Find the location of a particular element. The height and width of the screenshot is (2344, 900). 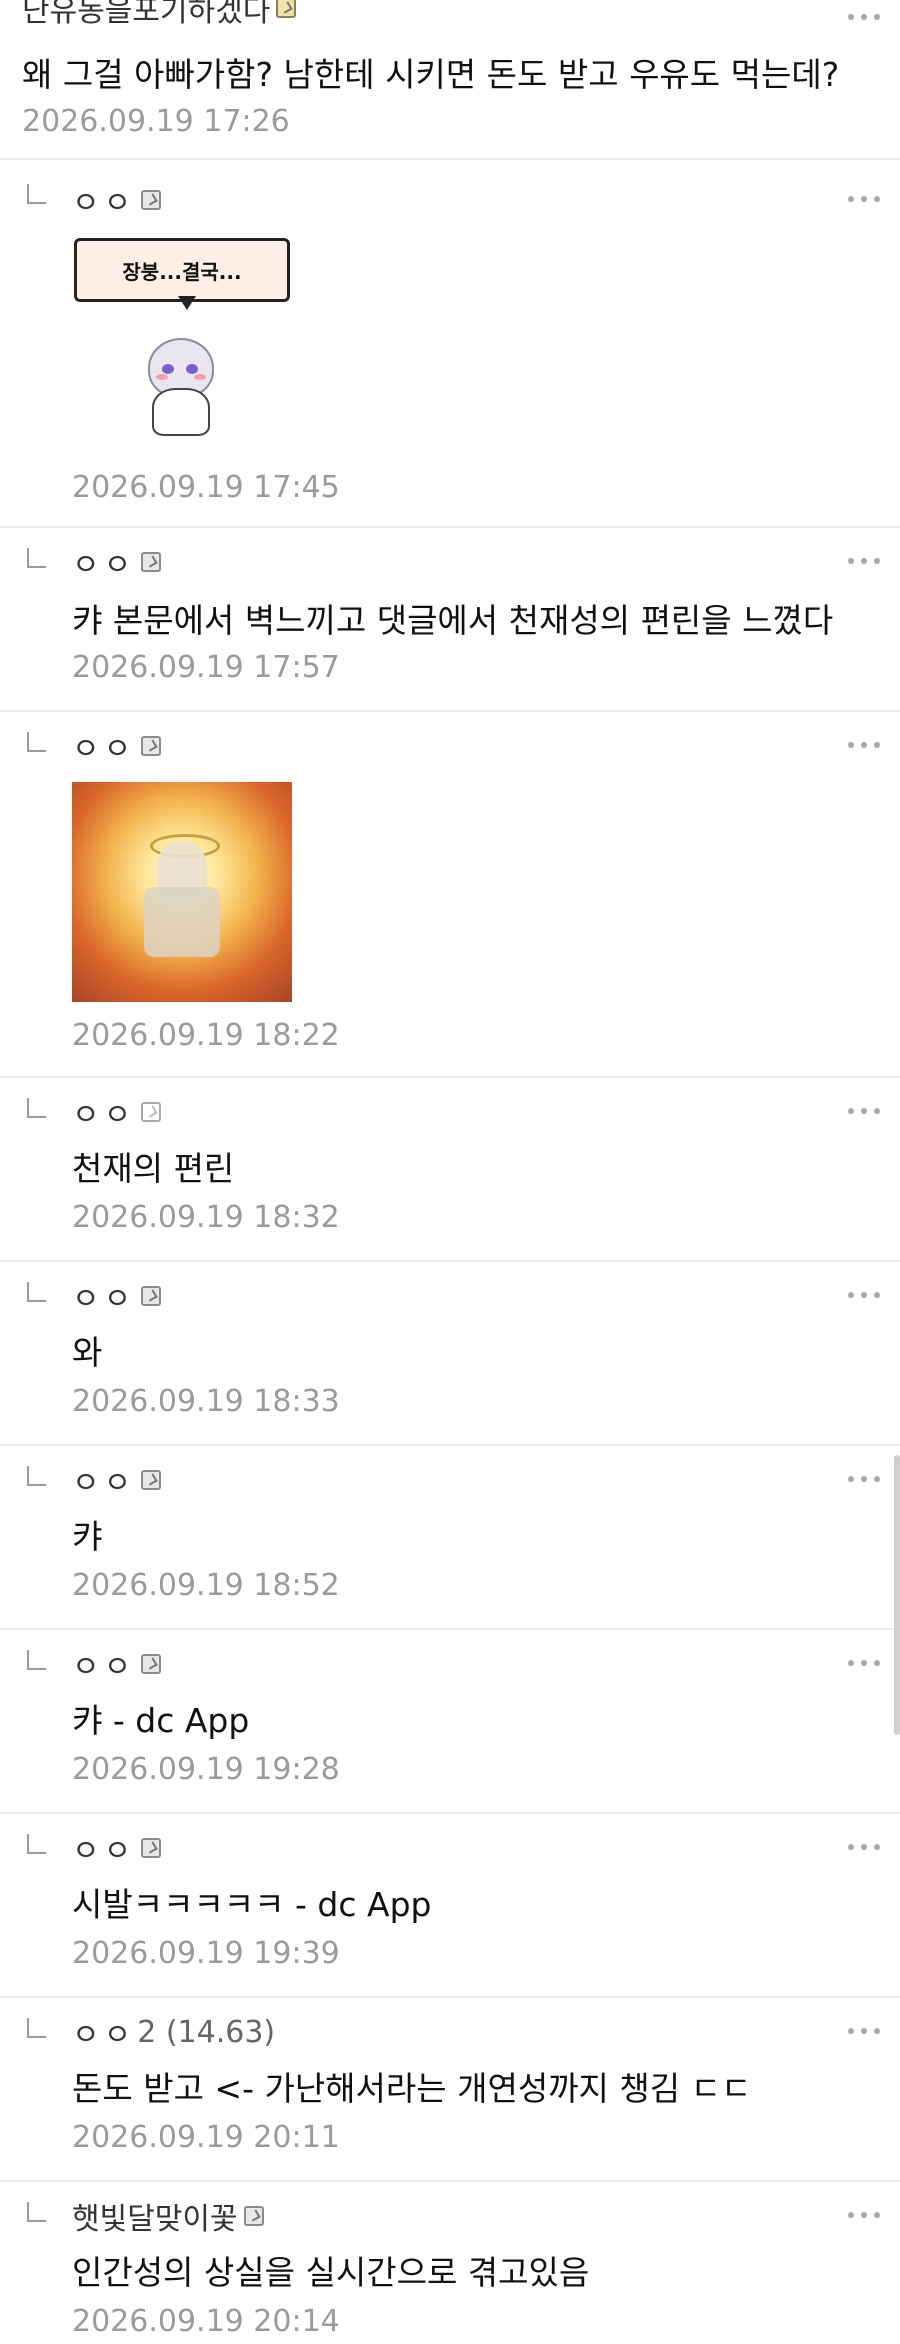

comment-author: 난유동을포기하겠다 is located at coordinates (159, 15).